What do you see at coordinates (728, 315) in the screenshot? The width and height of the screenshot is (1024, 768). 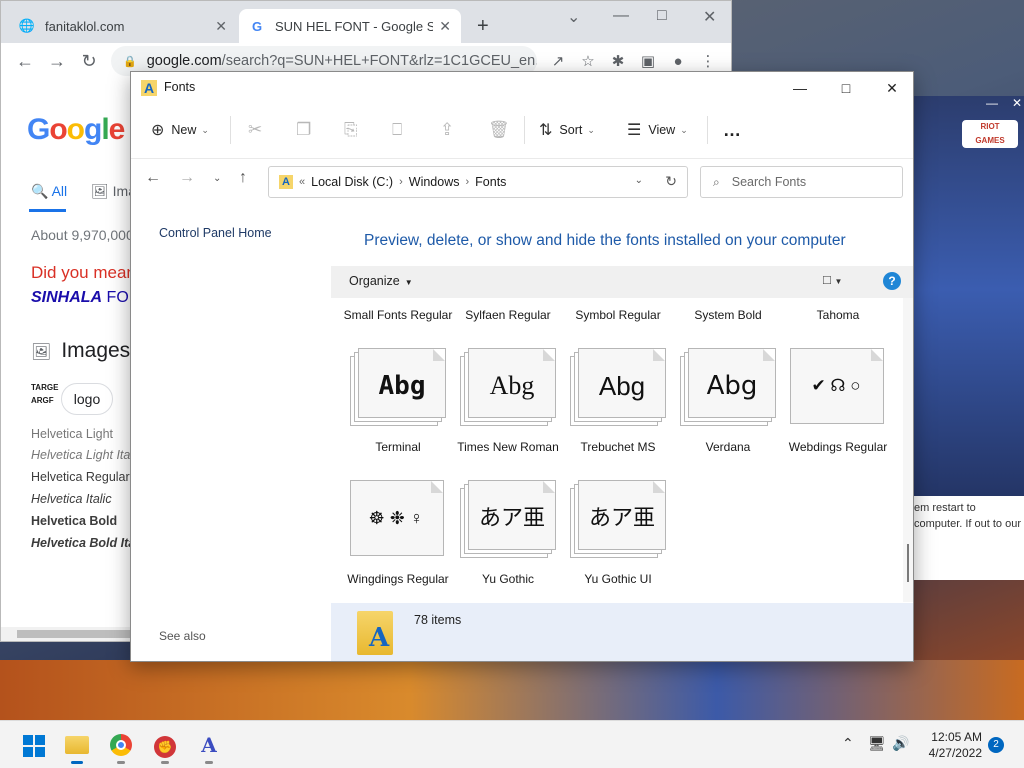 I see `font-item: System Bold` at bounding box center [728, 315].